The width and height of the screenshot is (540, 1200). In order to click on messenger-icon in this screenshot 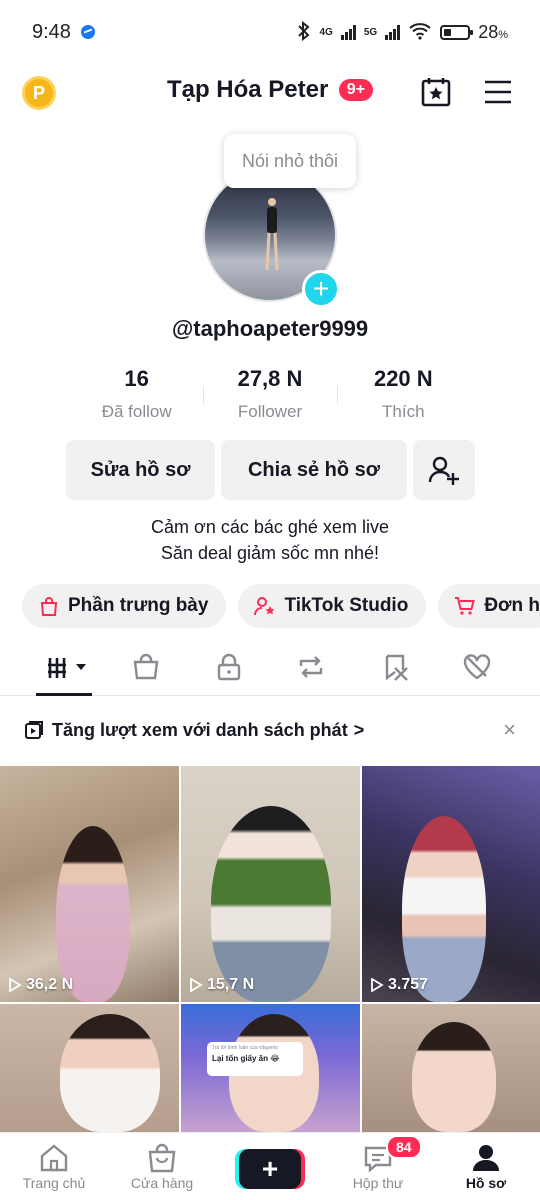, I will do `click(87, 32)`.